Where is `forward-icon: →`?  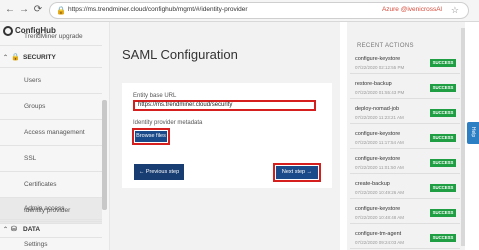 forward-icon: → is located at coordinates (24, 10).